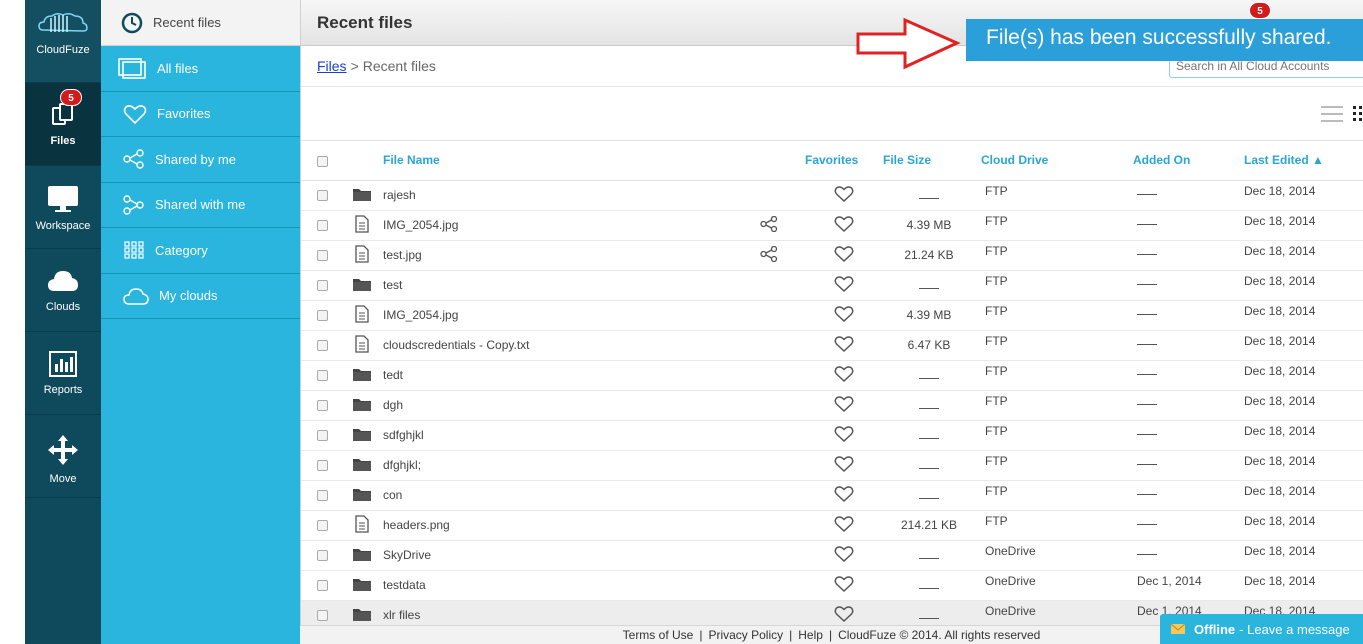  Describe the element at coordinates (63, 456) in the screenshot. I see `rail-item-move: Move` at that location.